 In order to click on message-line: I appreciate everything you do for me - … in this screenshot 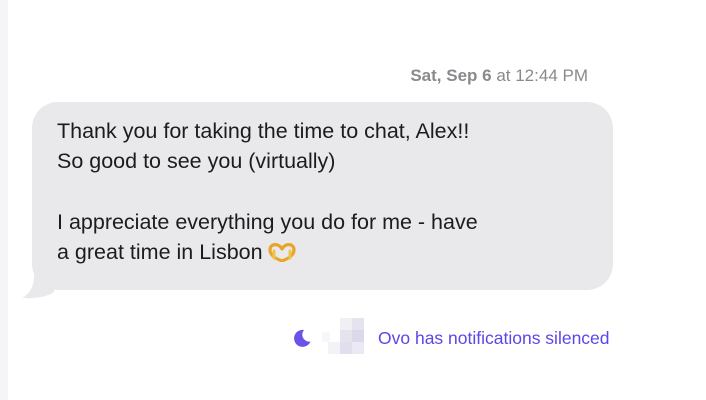, I will do `click(267, 222)`.